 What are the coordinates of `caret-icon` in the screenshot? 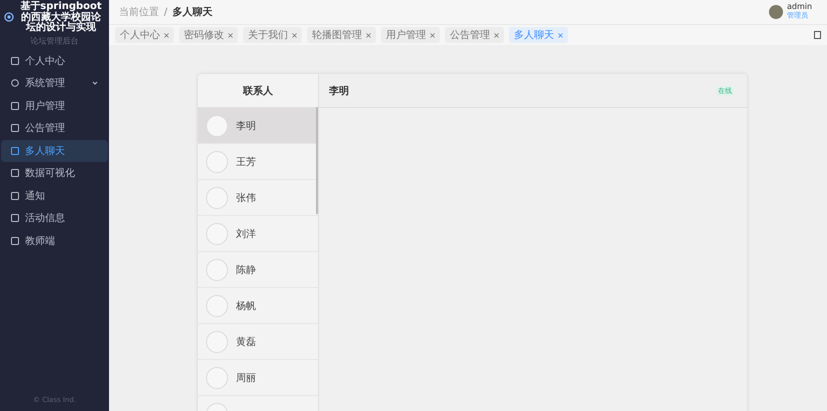 It's located at (95, 83).